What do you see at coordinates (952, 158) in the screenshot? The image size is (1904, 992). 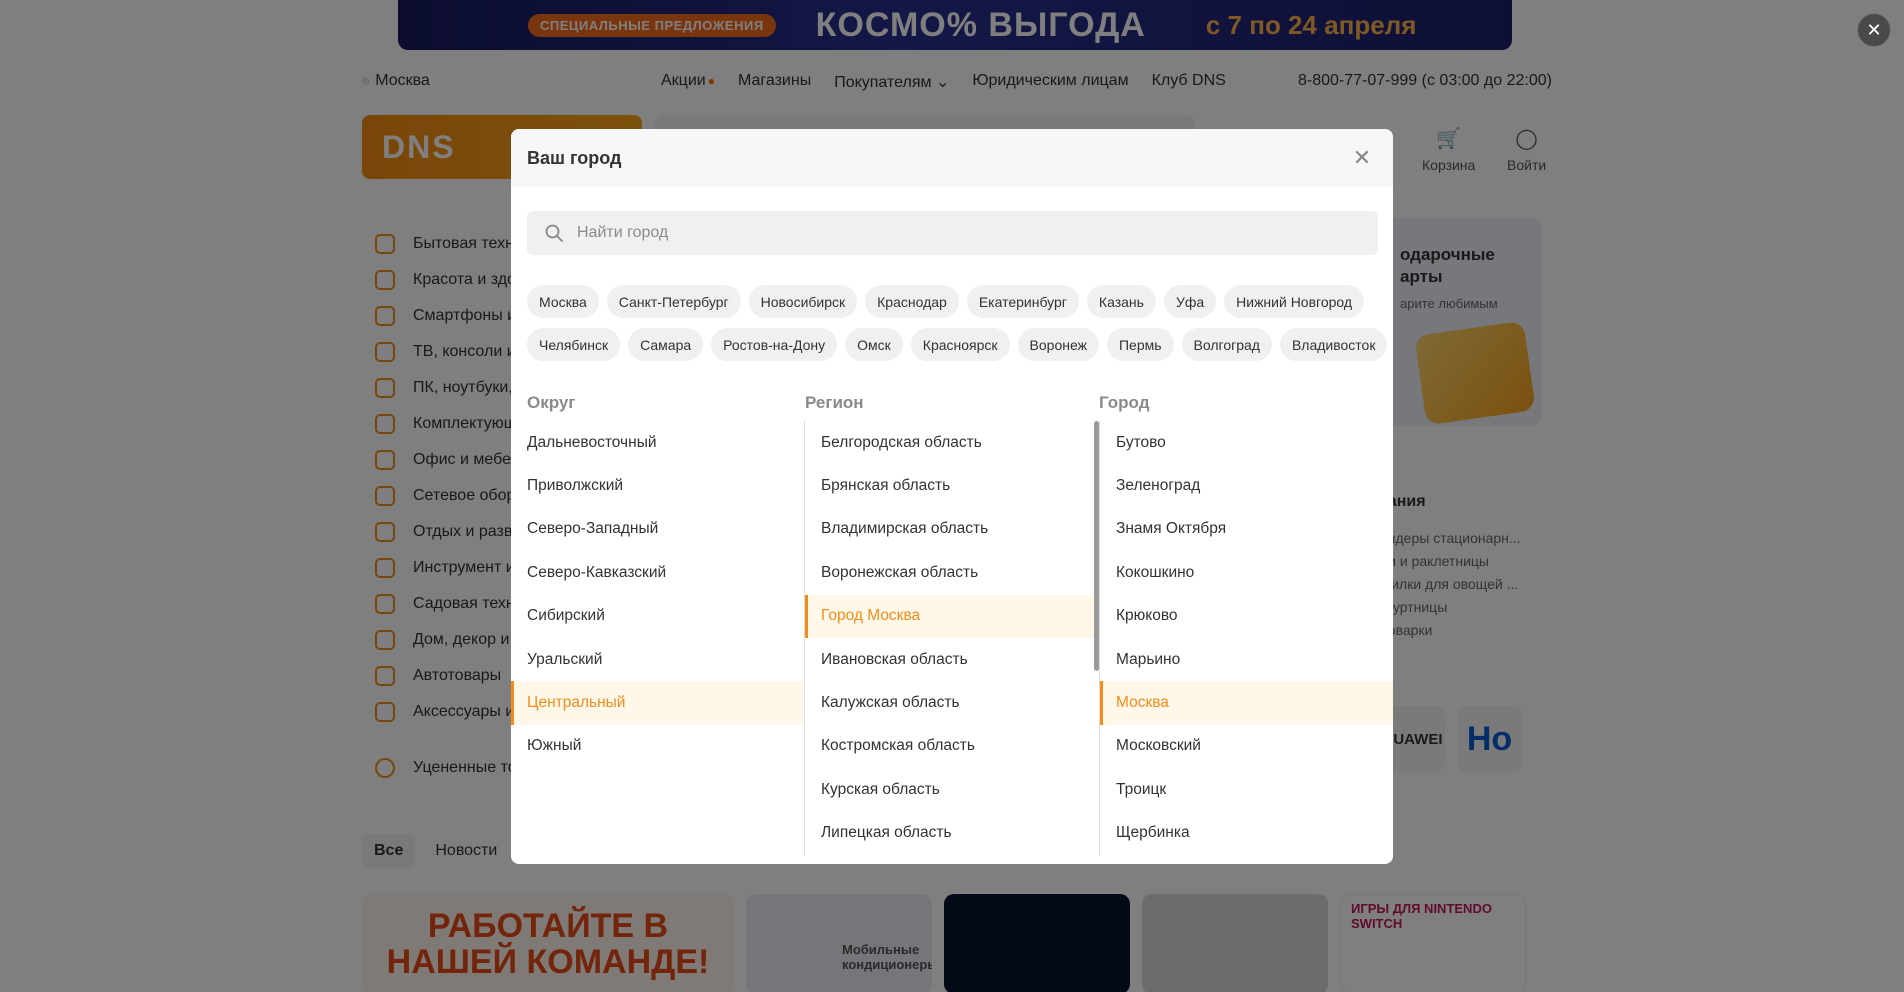 I see `modal-header: Ваш город ✕` at bounding box center [952, 158].